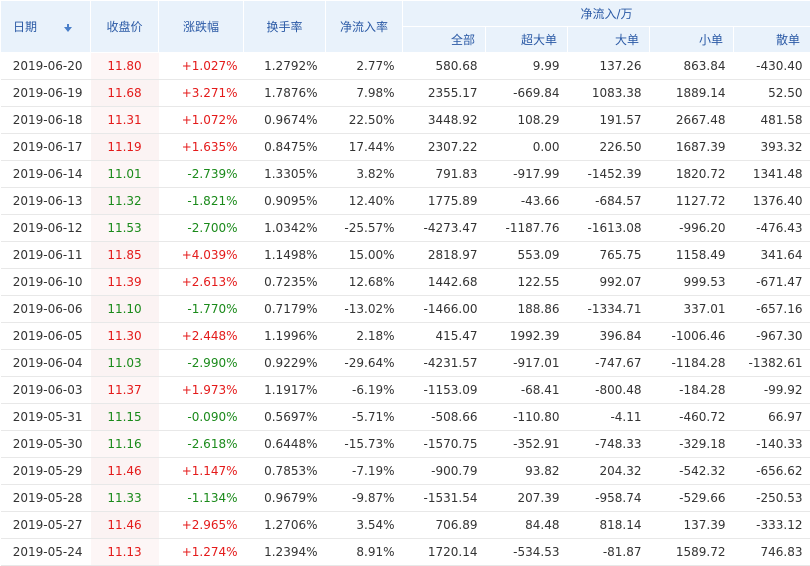  I want to click on header-small: 小单, so click(692, 40).